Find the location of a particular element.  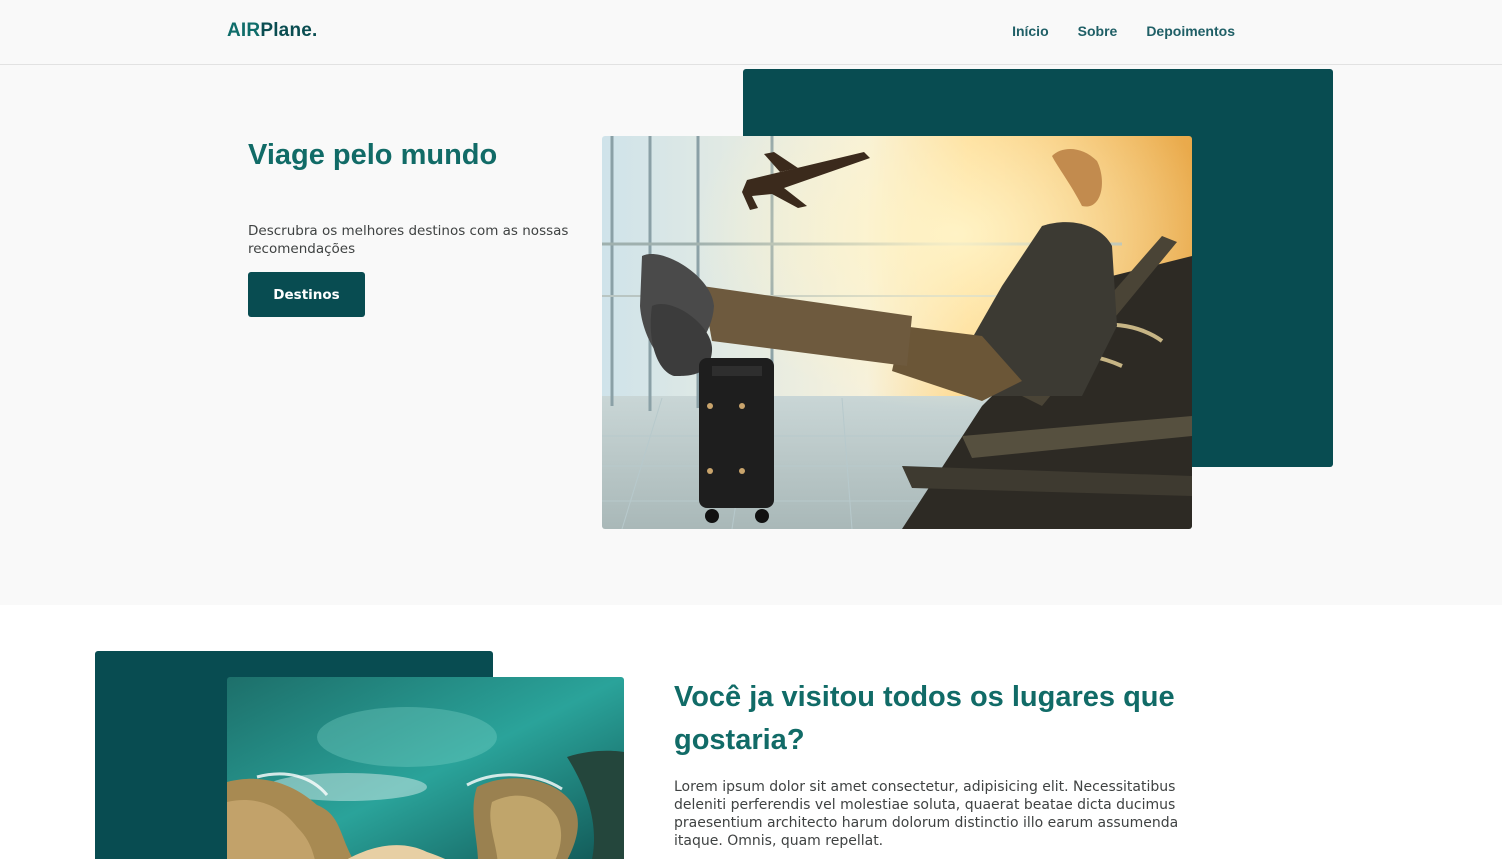

nav-link-inicio: Início is located at coordinates (1030, 31).